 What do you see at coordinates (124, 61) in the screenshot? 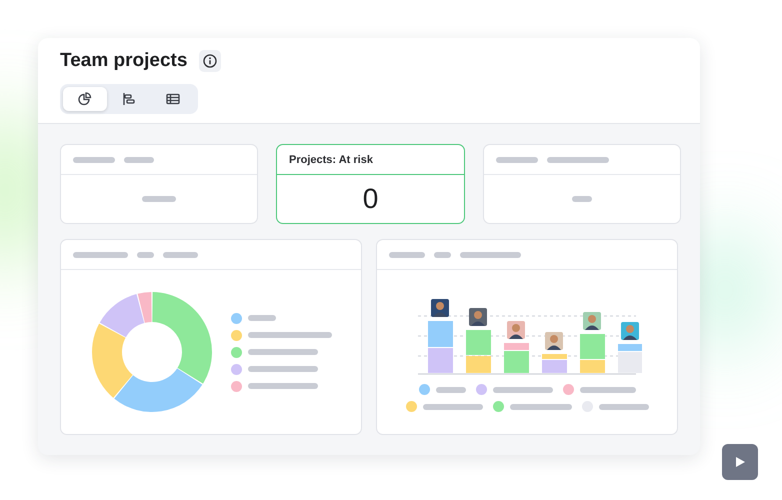
I see `page-title: Team projects` at bounding box center [124, 61].